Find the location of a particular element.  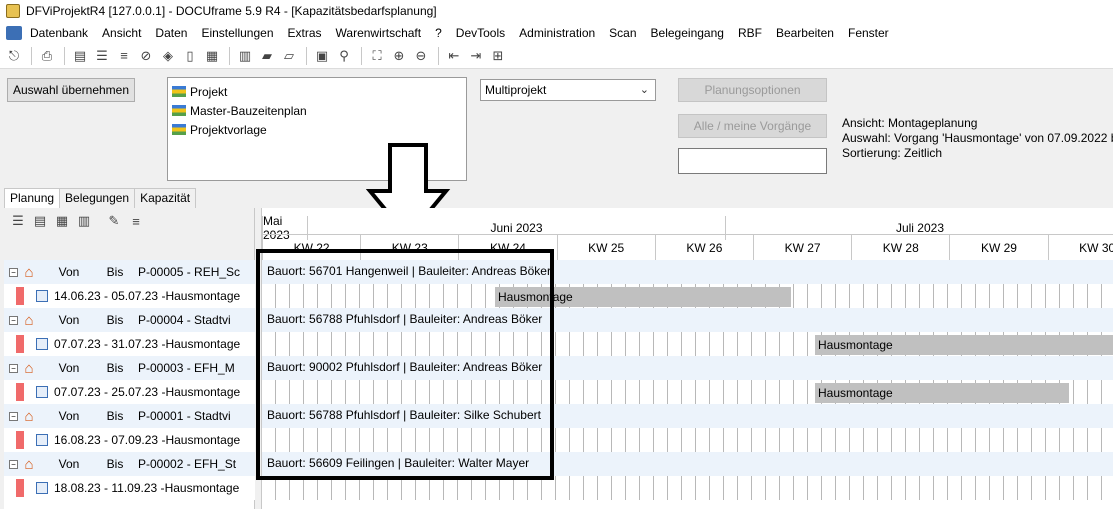

task-row: 14.06.23 - 05.07.23 - Hausmontage is located at coordinates (129, 296).